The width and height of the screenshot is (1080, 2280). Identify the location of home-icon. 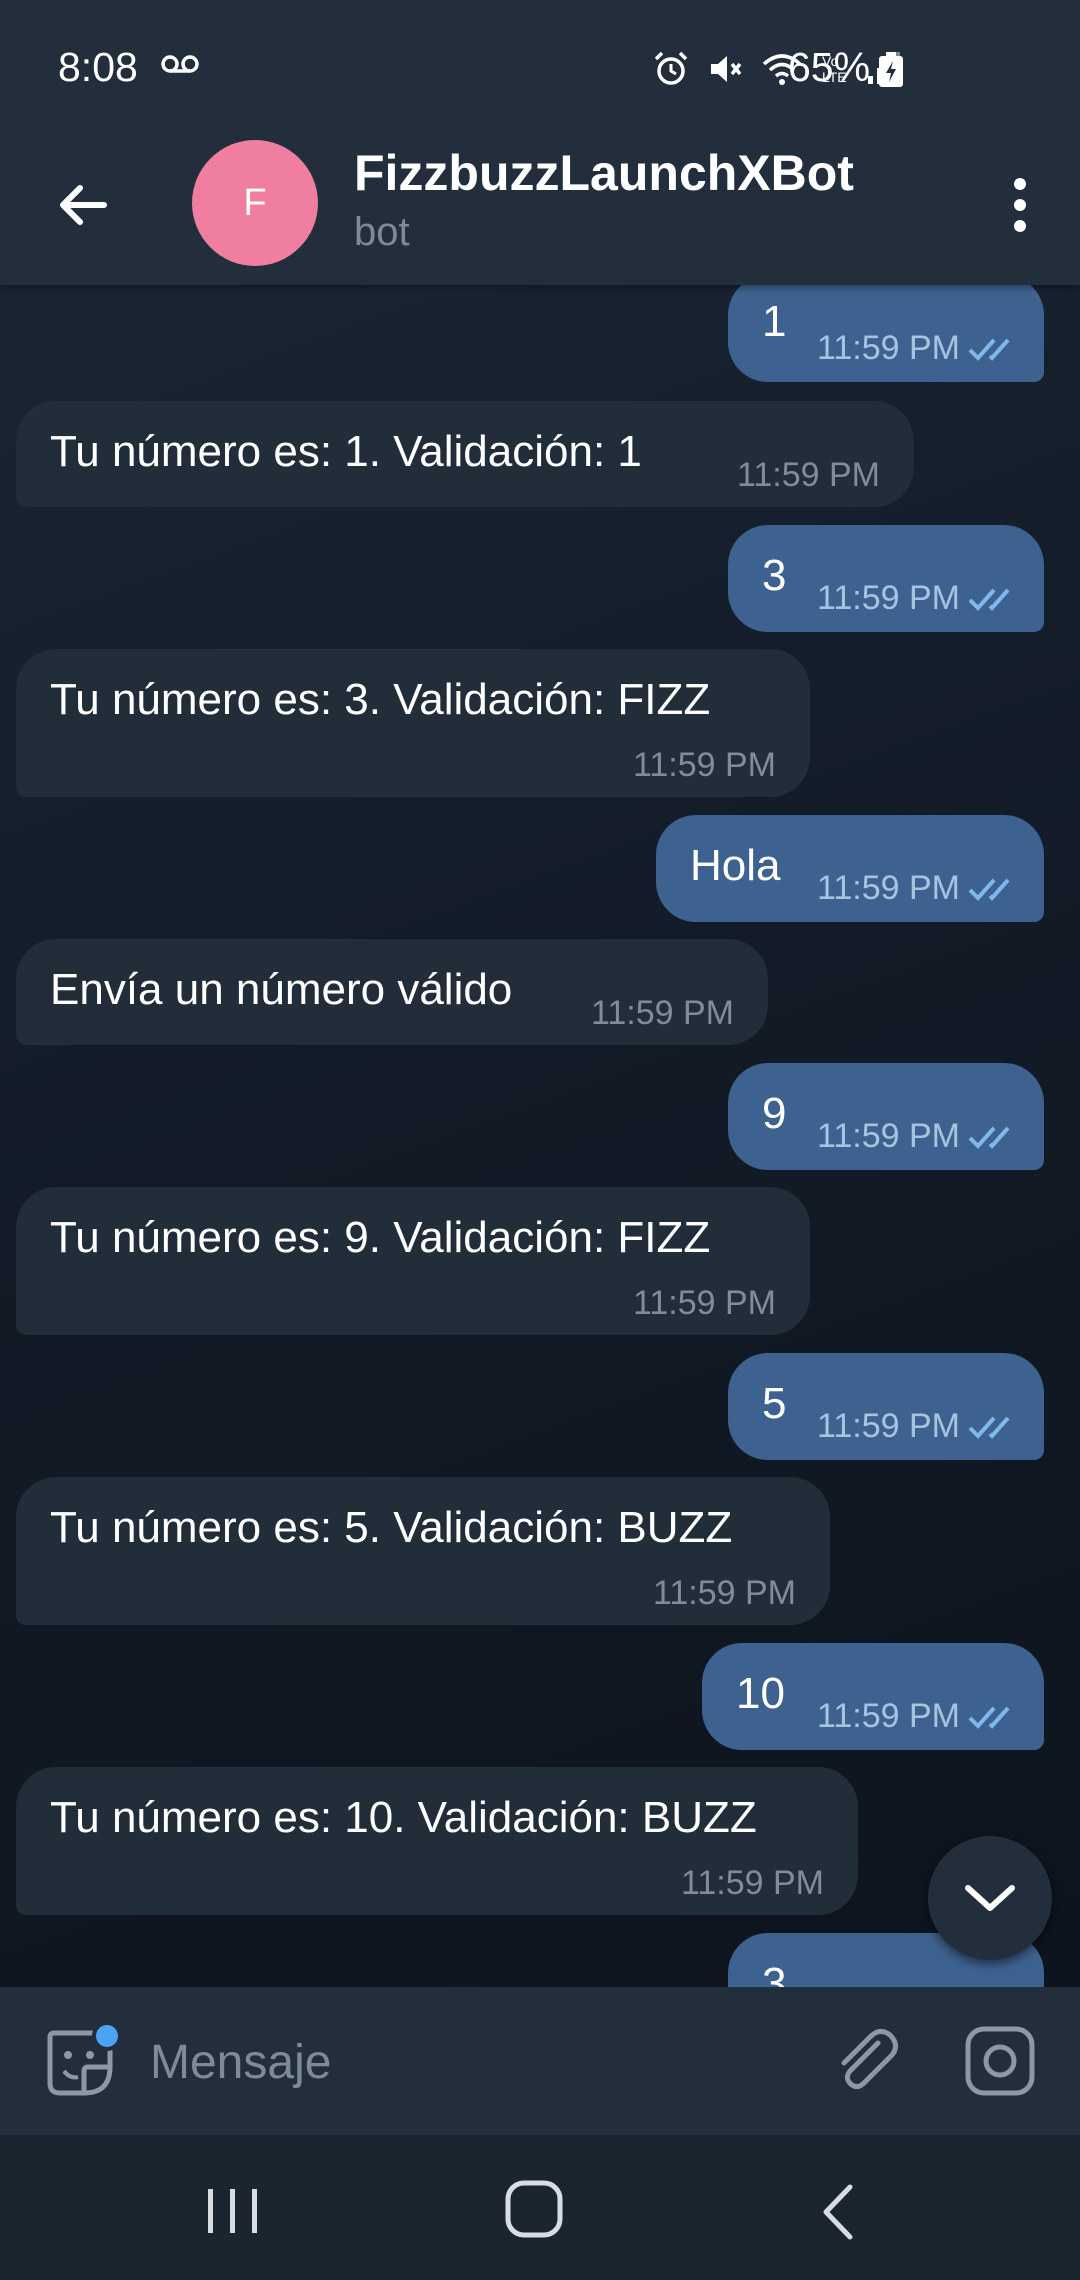
(535, 2210).